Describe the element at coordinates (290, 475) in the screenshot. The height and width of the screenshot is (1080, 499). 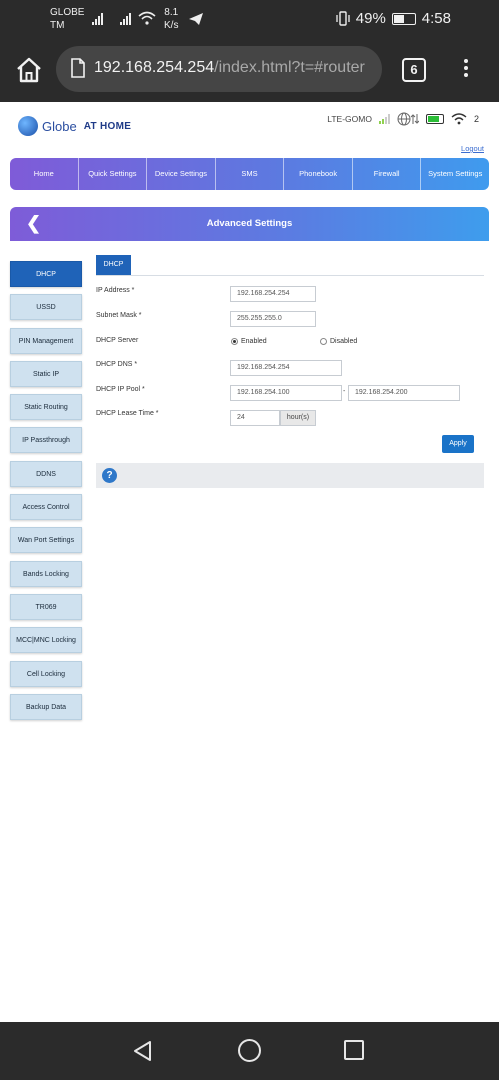
I see `help-bar: ?` at that location.